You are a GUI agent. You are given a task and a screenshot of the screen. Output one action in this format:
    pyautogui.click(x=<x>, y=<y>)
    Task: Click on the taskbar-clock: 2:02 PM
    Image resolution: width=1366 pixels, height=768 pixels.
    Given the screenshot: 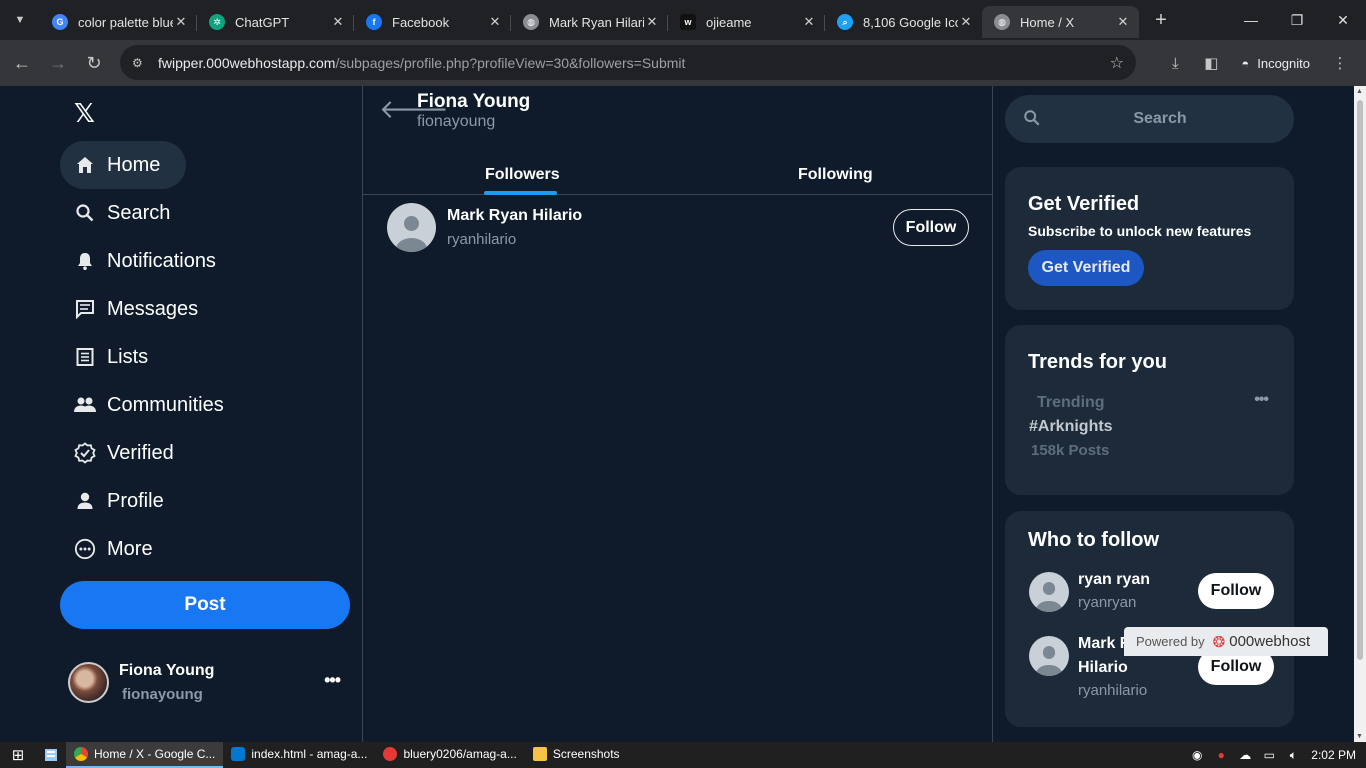 What is the action you would take?
    pyautogui.click(x=1335, y=755)
    